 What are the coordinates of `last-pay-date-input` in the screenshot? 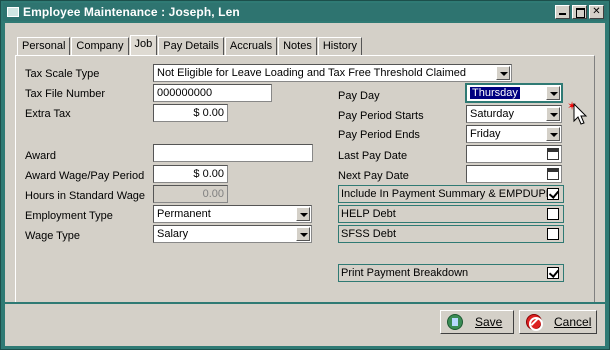 It's located at (514, 154).